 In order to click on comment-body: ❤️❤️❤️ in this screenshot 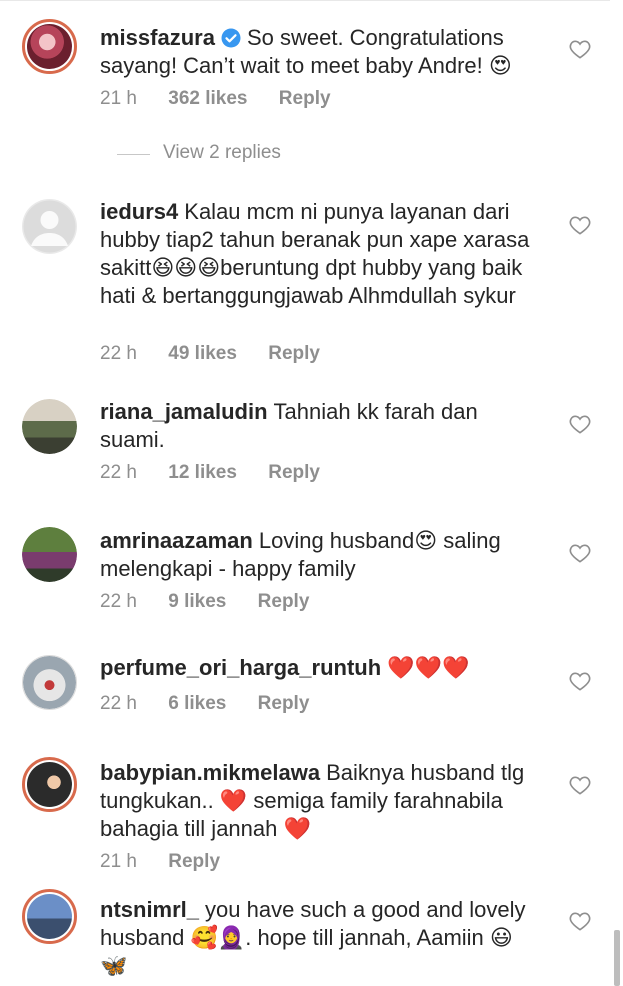, I will do `click(428, 668)`.